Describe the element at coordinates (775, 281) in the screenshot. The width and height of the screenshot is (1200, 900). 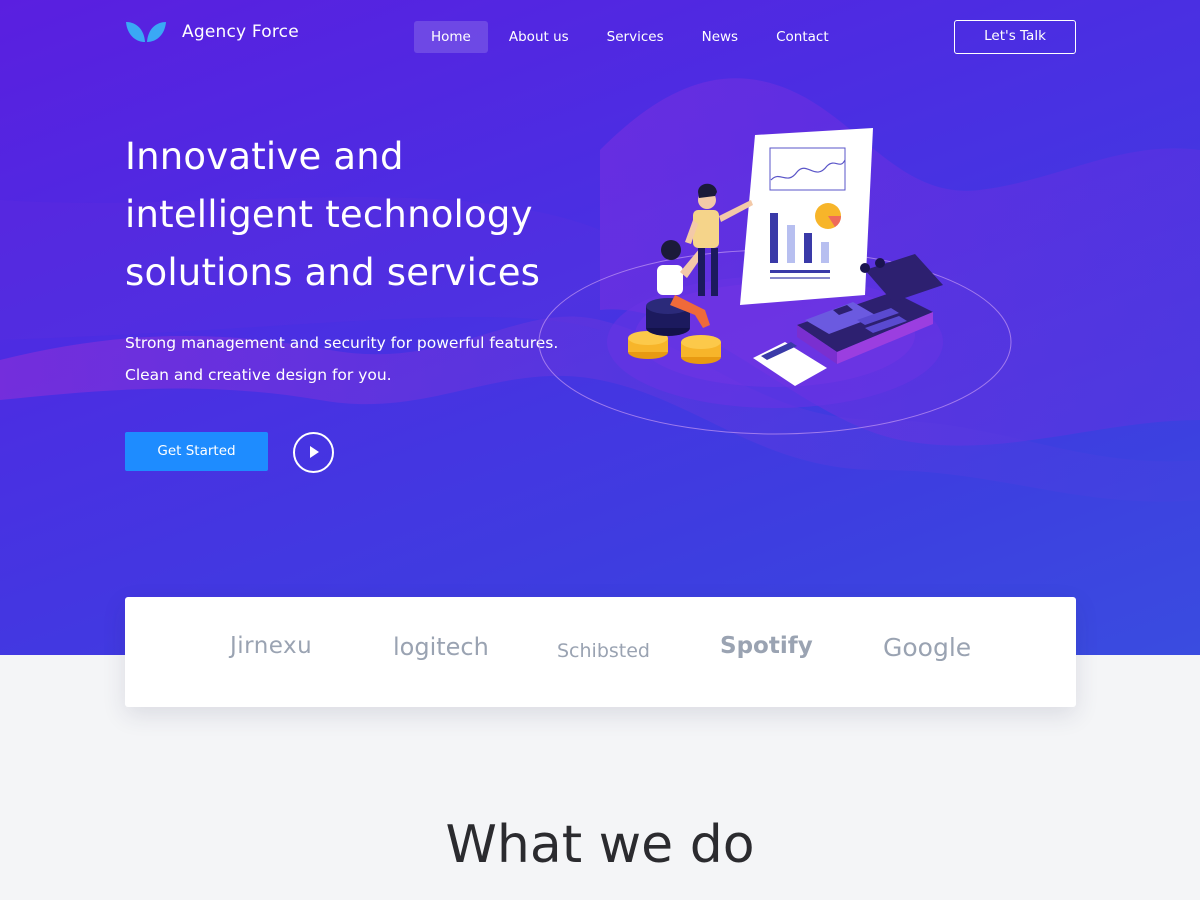
I see `hero-illustration` at that location.